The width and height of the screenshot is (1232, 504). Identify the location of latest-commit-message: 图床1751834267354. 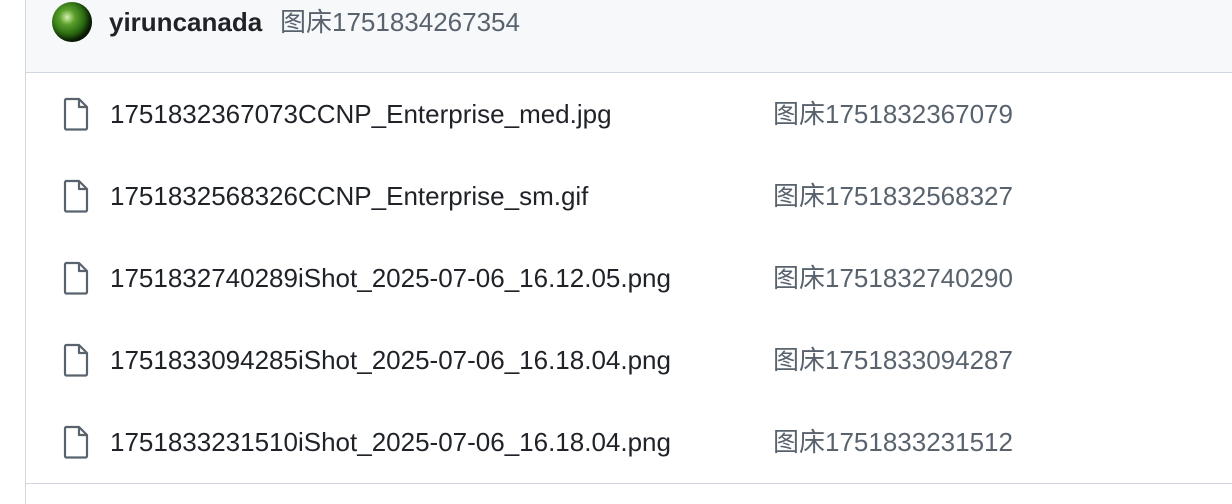
(400, 22).